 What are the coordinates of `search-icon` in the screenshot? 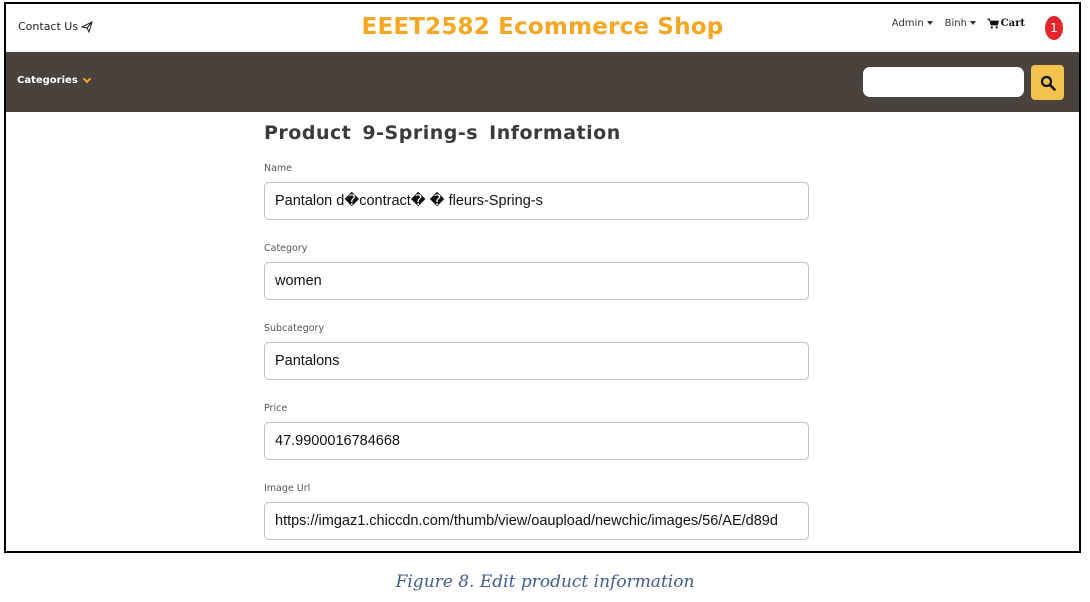 It's located at (1048, 83).